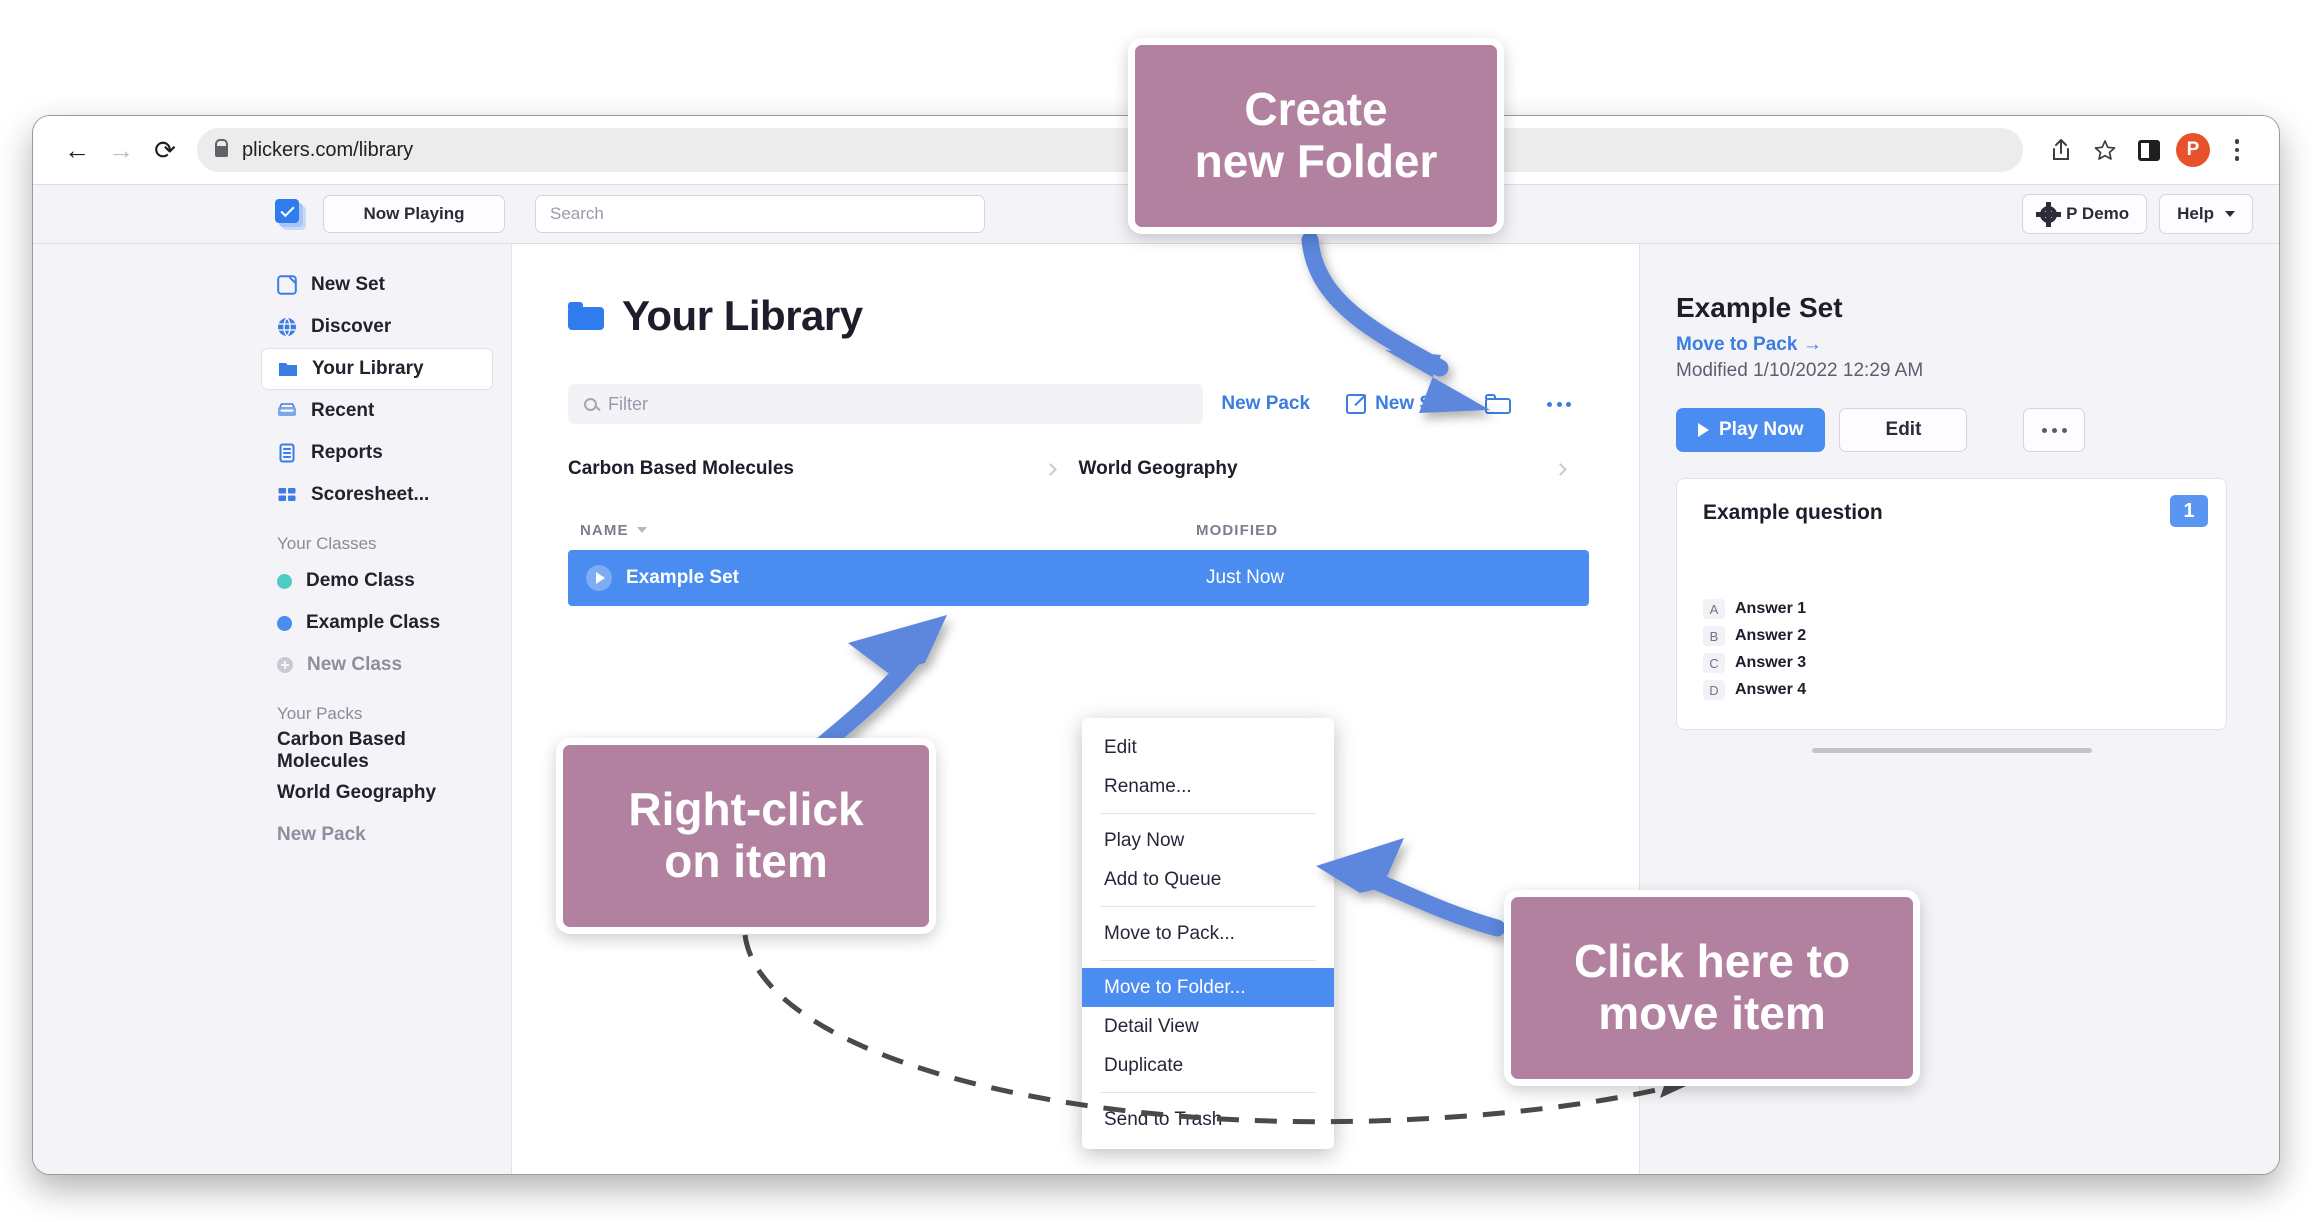 This screenshot has height=1222, width=2312. I want to click on back-arrow-icon: ←, so click(77, 150).